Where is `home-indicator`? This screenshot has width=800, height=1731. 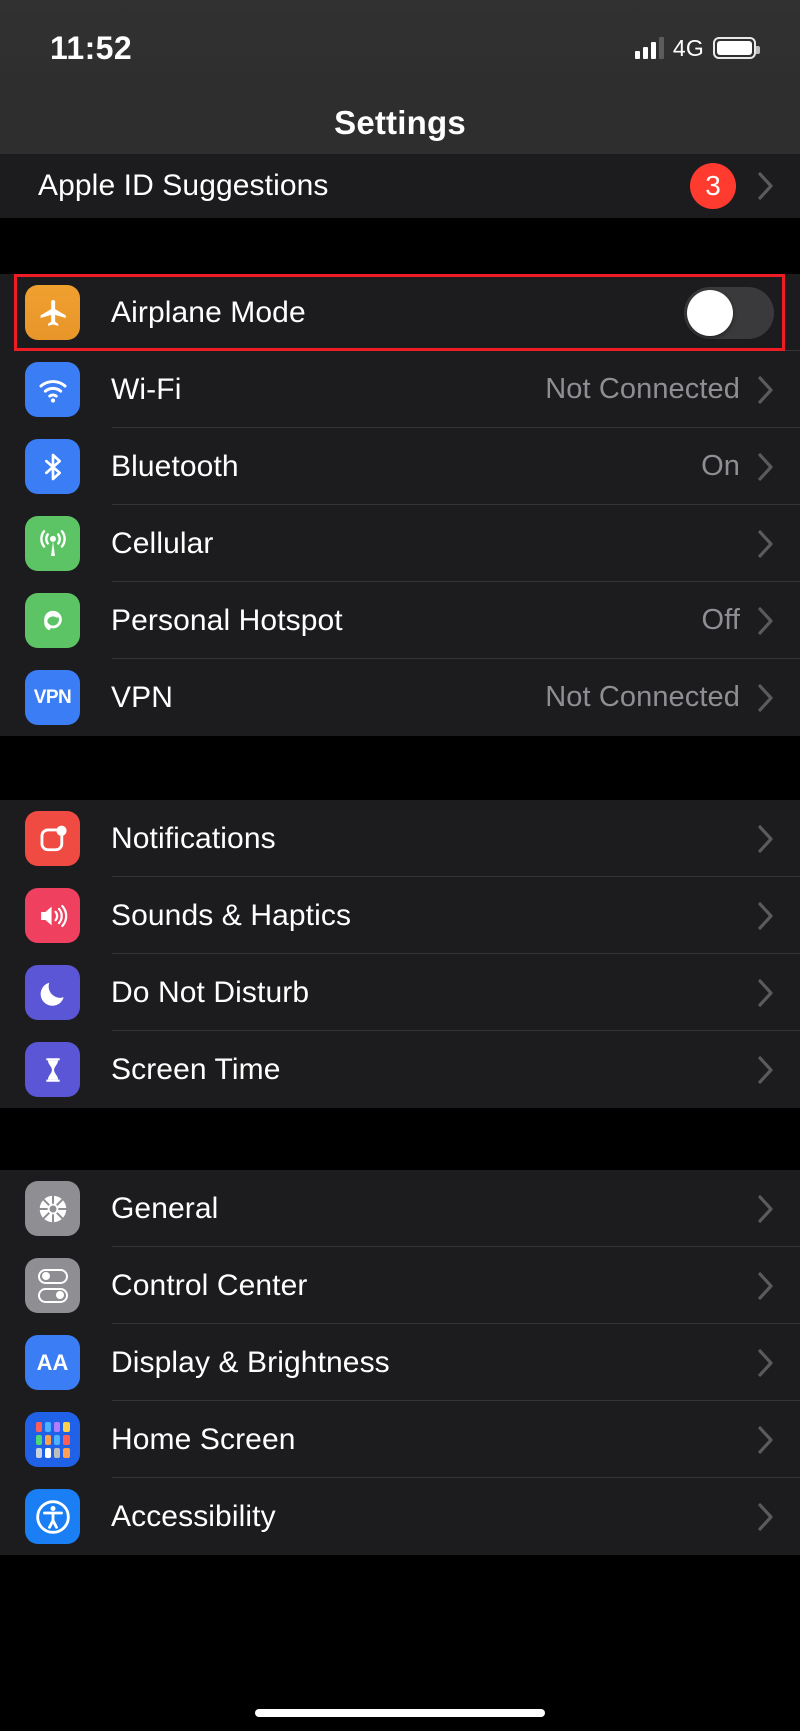
home-indicator is located at coordinates (400, 1713).